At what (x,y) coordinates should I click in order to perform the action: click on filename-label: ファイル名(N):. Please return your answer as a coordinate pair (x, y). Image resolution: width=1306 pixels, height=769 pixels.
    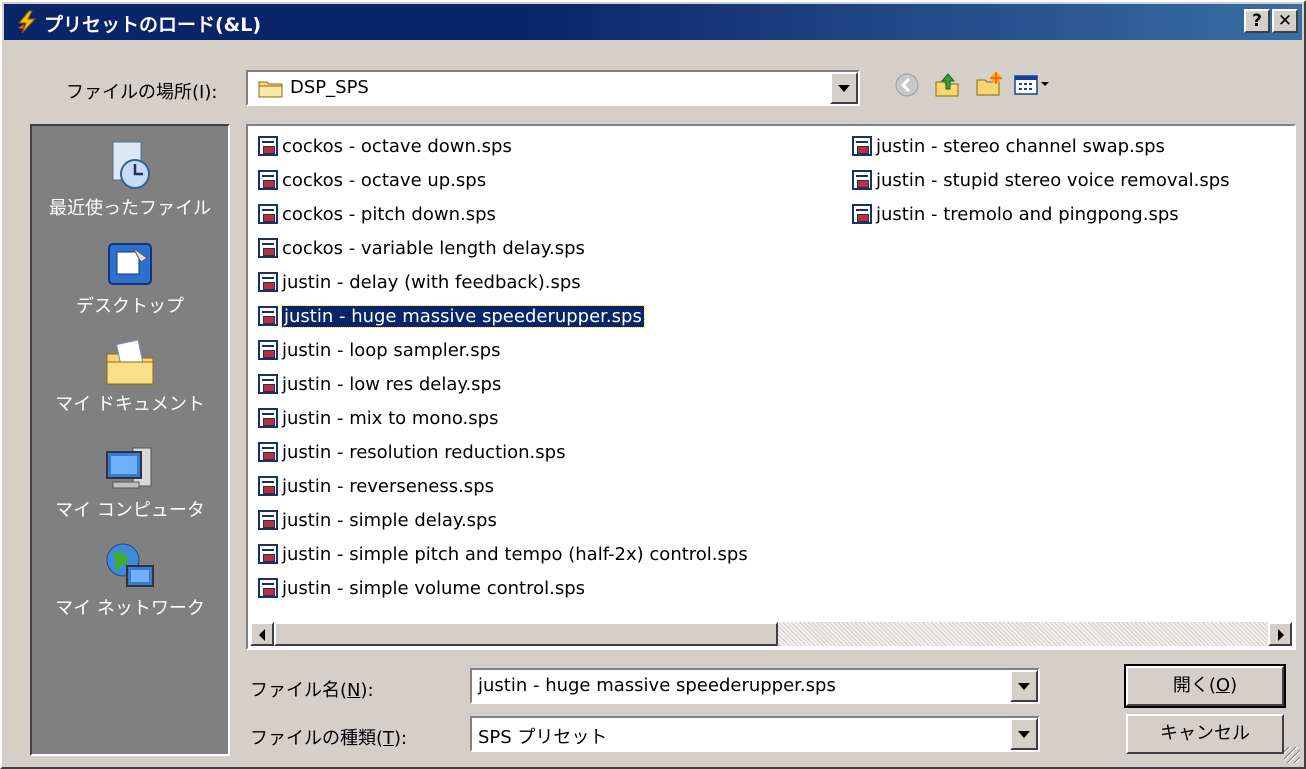
    Looking at the image, I should click on (312, 690).